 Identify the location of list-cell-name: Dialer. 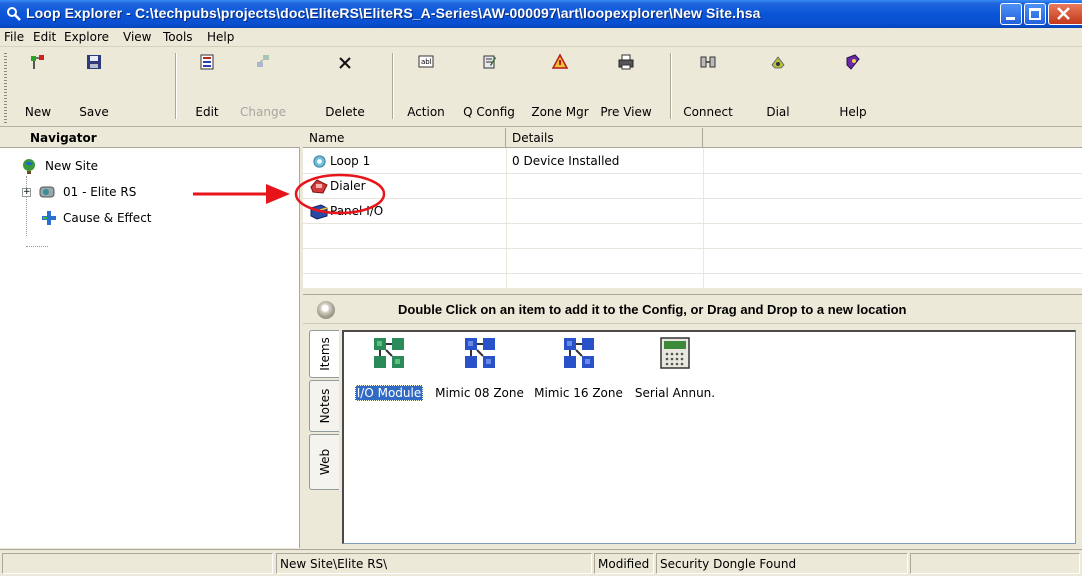
(348, 186).